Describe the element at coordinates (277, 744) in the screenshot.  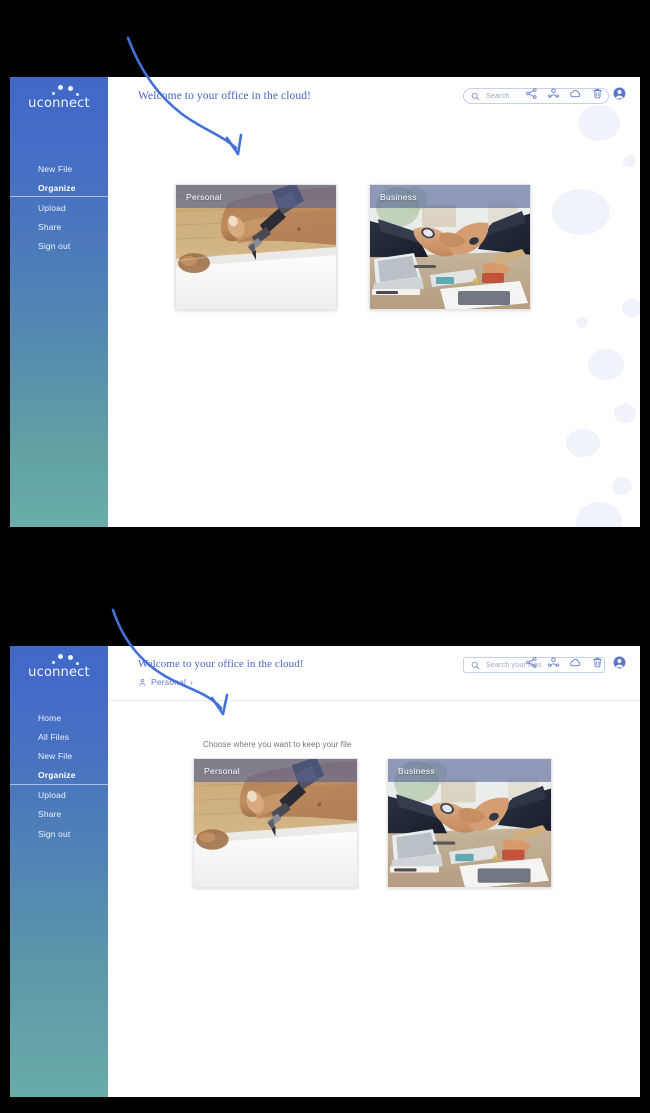
I see `choose-destination-prompt: Choose where you want to keep your file` at that location.